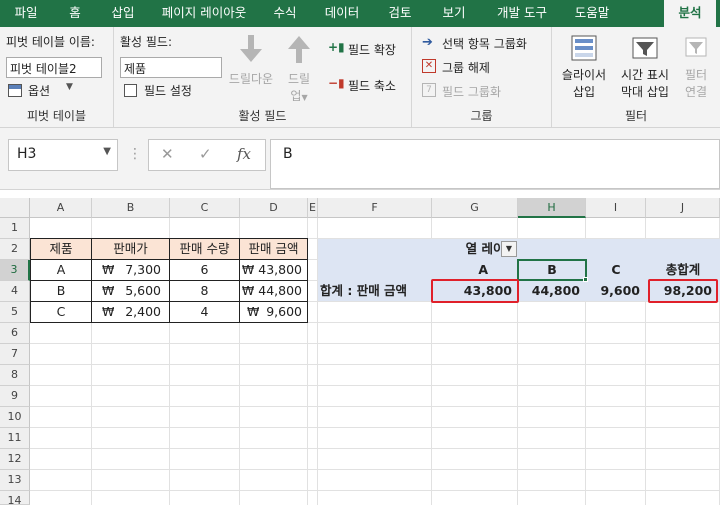  What do you see at coordinates (15, 291) in the screenshot?
I see `row-header-4: 4` at bounding box center [15, 291].